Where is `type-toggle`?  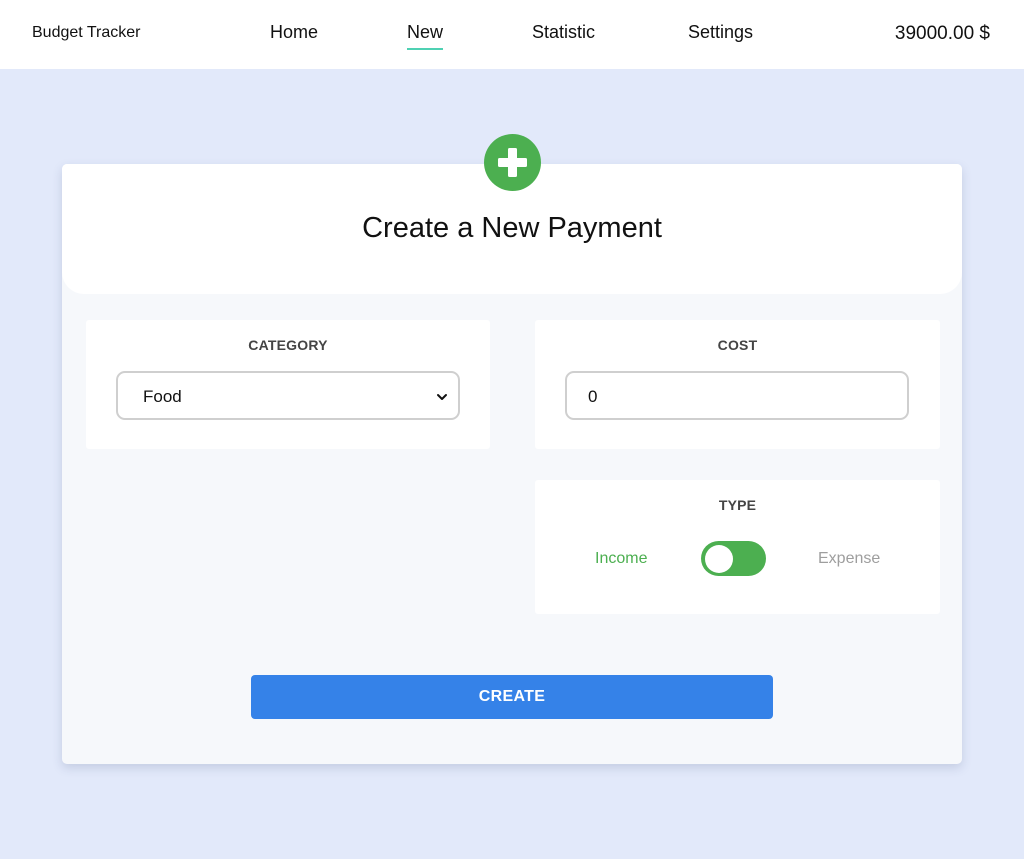 type-toggle is located at coordinates (733, 558).